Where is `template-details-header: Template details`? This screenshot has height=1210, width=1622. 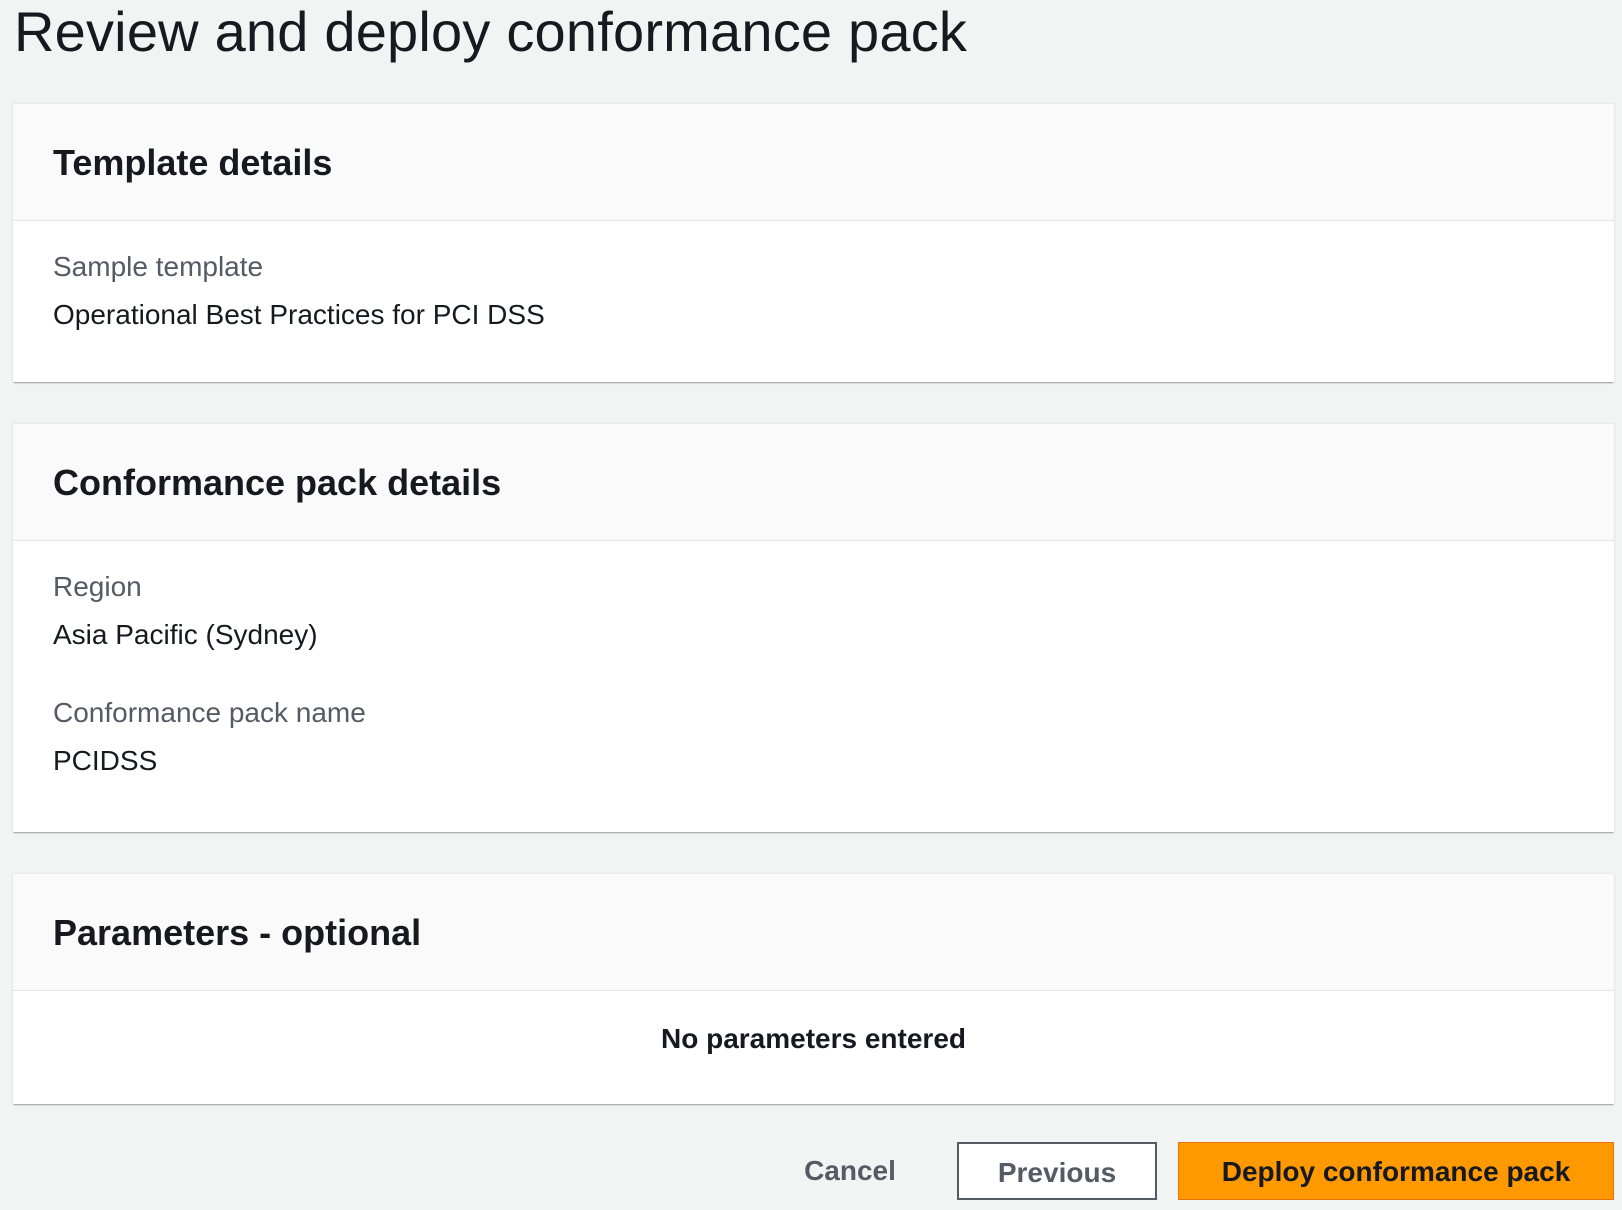 template-details-header: Template details is located at coordinates (813, 162).